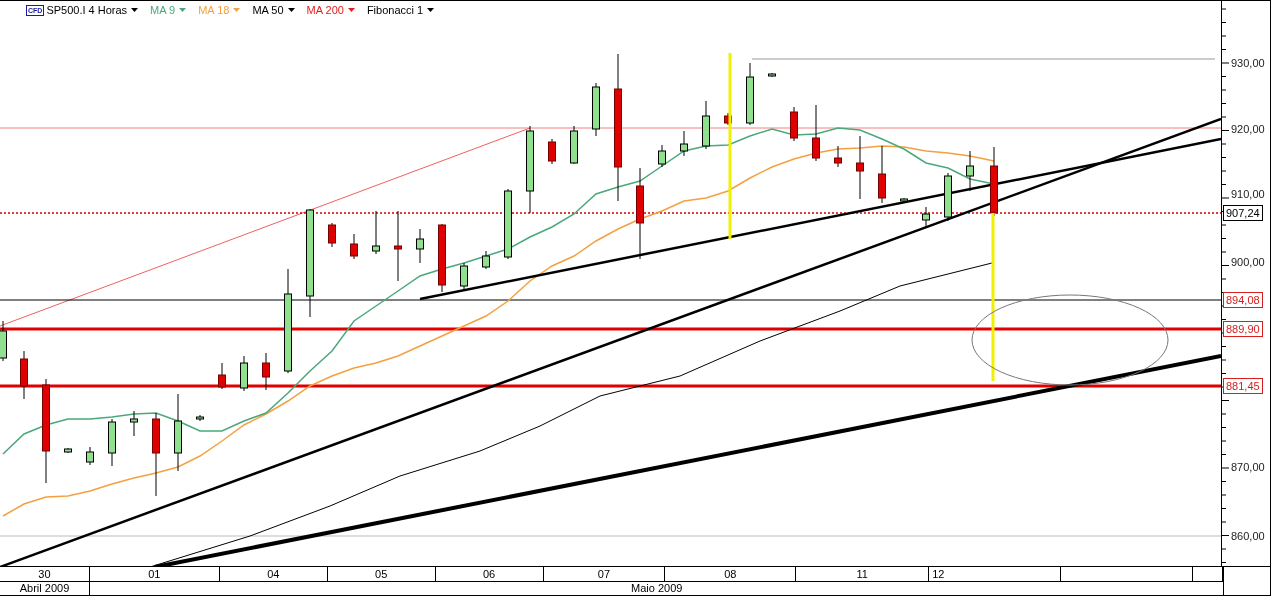 The width and height of the screenshot is (1271, 596). I want to click on date-label: 12, so click(938, 574).